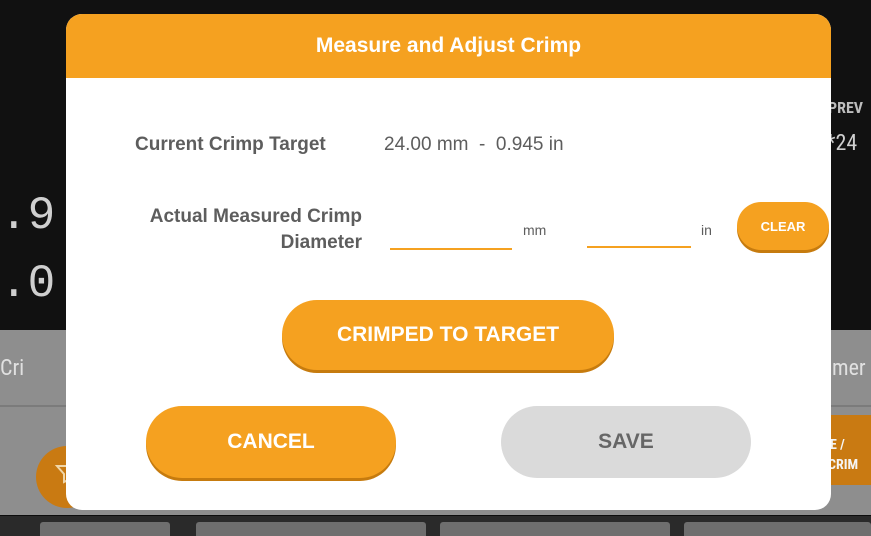 The image size is (871, 536). Describe the element at coordinates (706, 230) in the screenshot. I see `in-unit-label: in` at that location.